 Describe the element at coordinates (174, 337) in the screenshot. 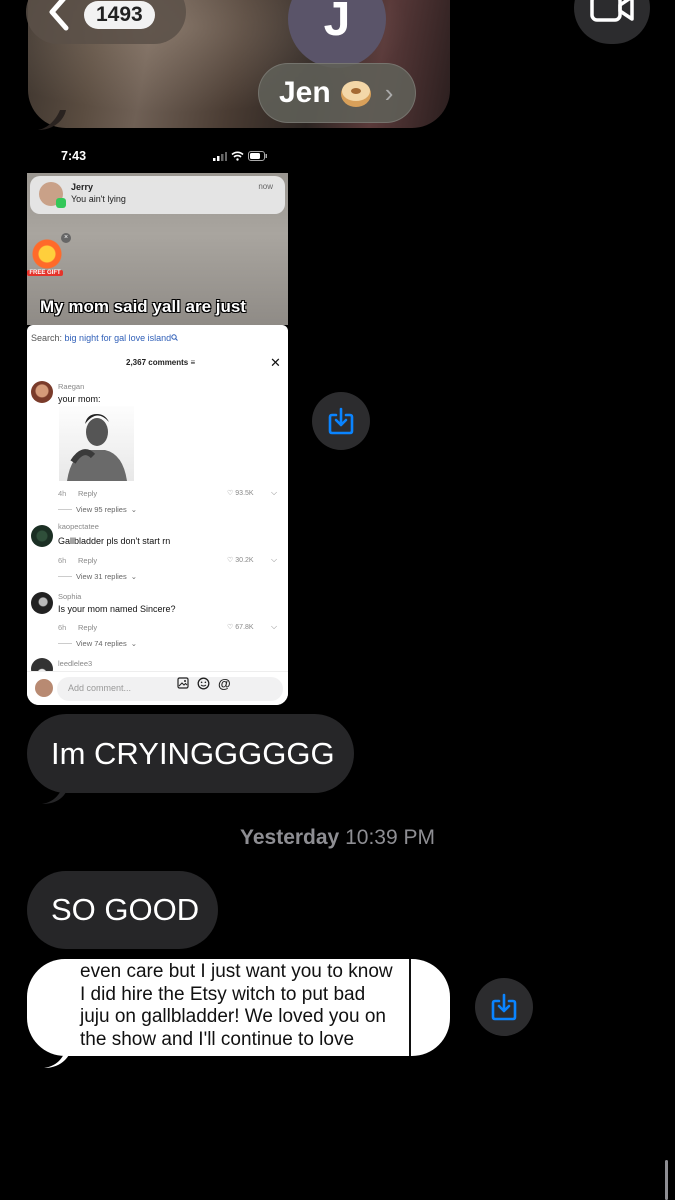

I see `search-icon` at that location.